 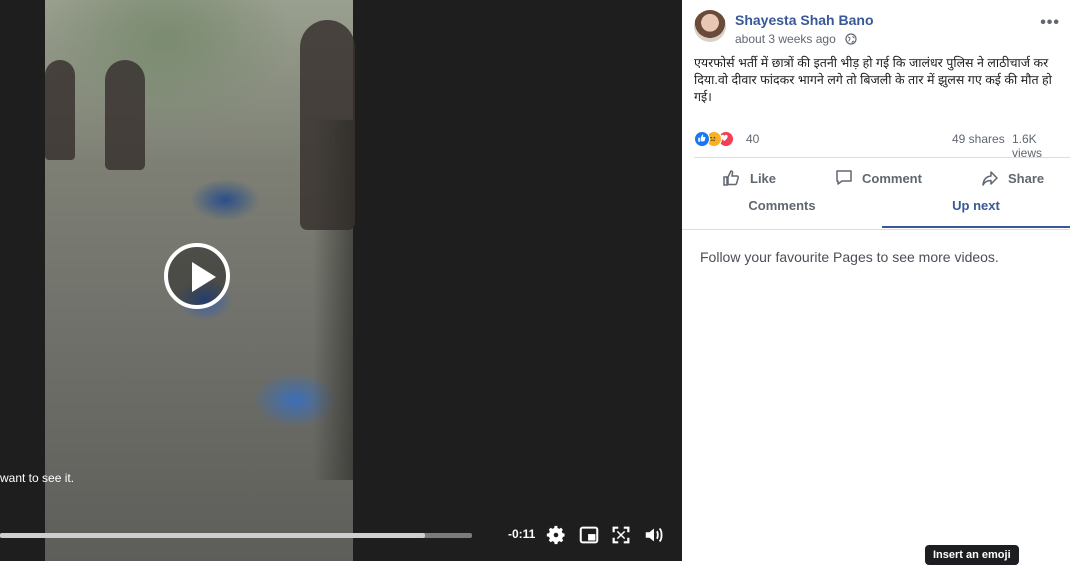 I want to click on share-icon, so click(x=990, y=178).